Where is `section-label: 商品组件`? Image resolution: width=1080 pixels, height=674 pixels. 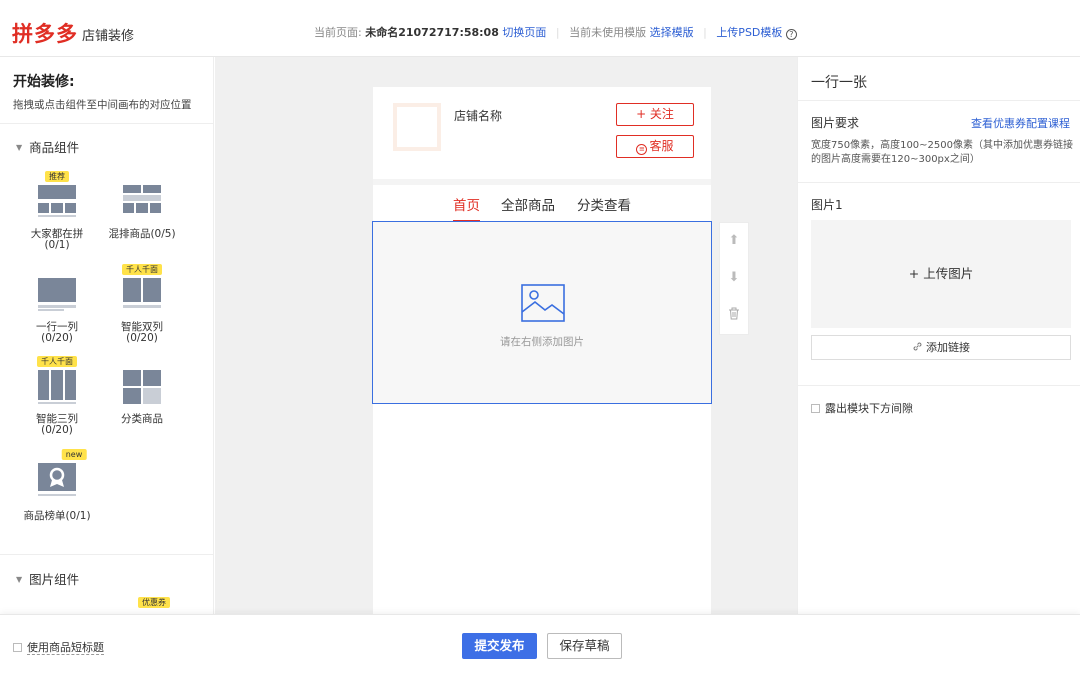 section-label: 商品组件 is located at coordinates (54, 147).